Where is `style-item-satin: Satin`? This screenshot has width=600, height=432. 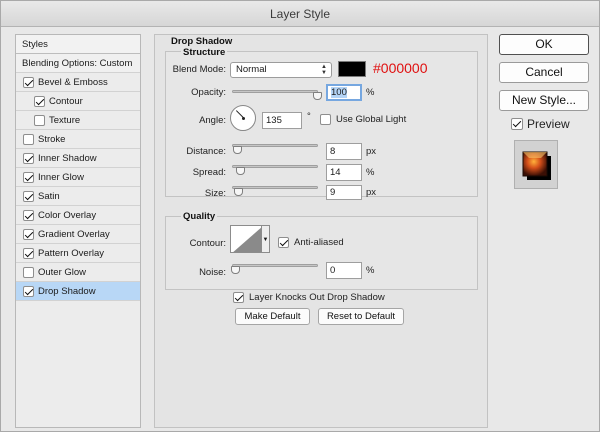
style-item-satin: Satin is located at coordinates (78, 196).